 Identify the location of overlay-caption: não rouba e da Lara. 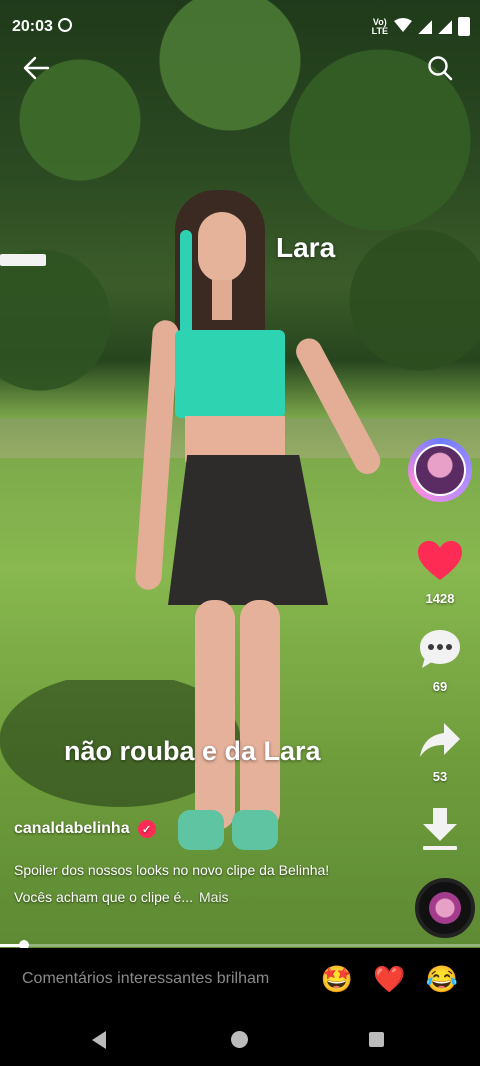
(192, 751).